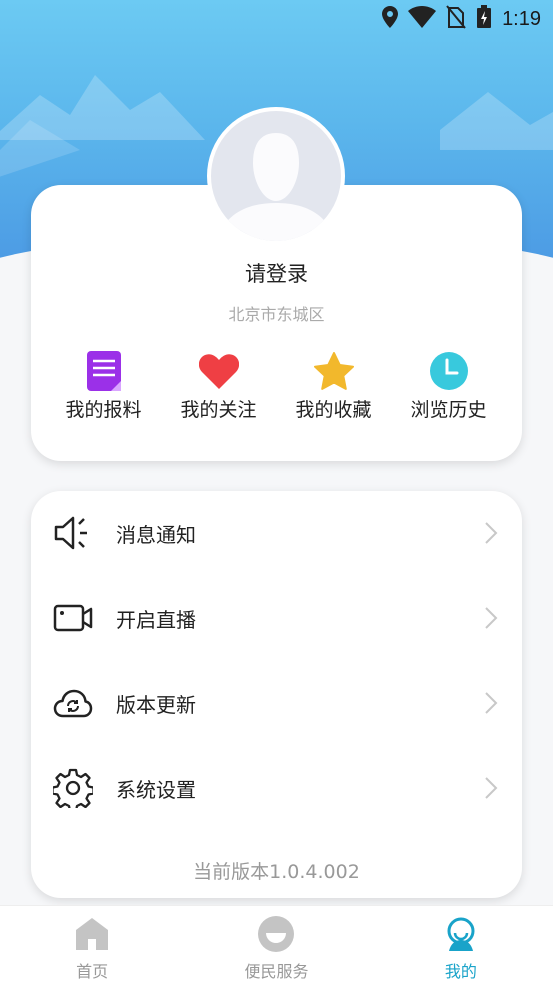 Image resolution: width=553 pixels, height=983 pixels. What do you see at coordinates (276, 703) in the screenshot?
I see `menu-item-version-update: 版本更新` at bounding box center [276, 703].